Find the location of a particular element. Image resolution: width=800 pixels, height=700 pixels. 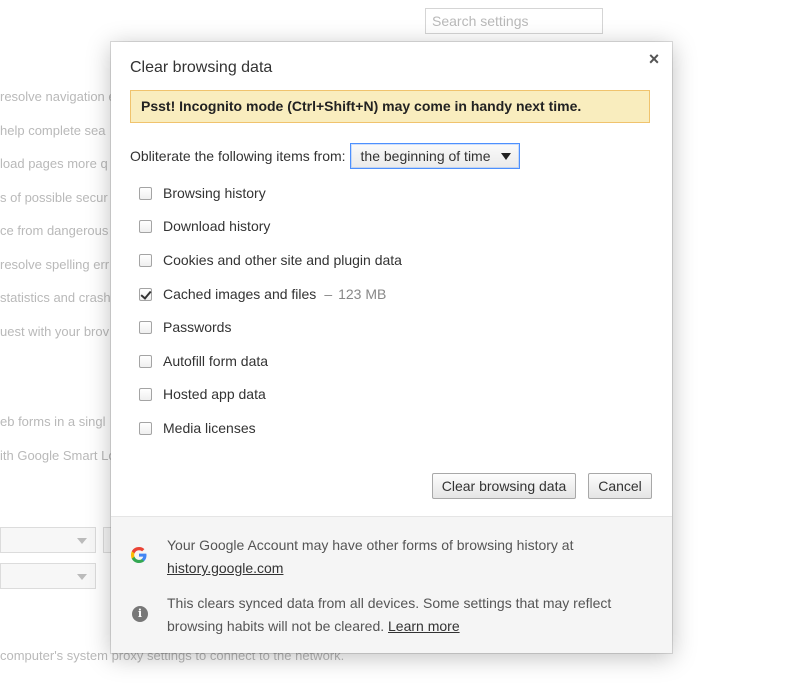

option-media-licenses: Media licenses is located at coordinates (197, 428).